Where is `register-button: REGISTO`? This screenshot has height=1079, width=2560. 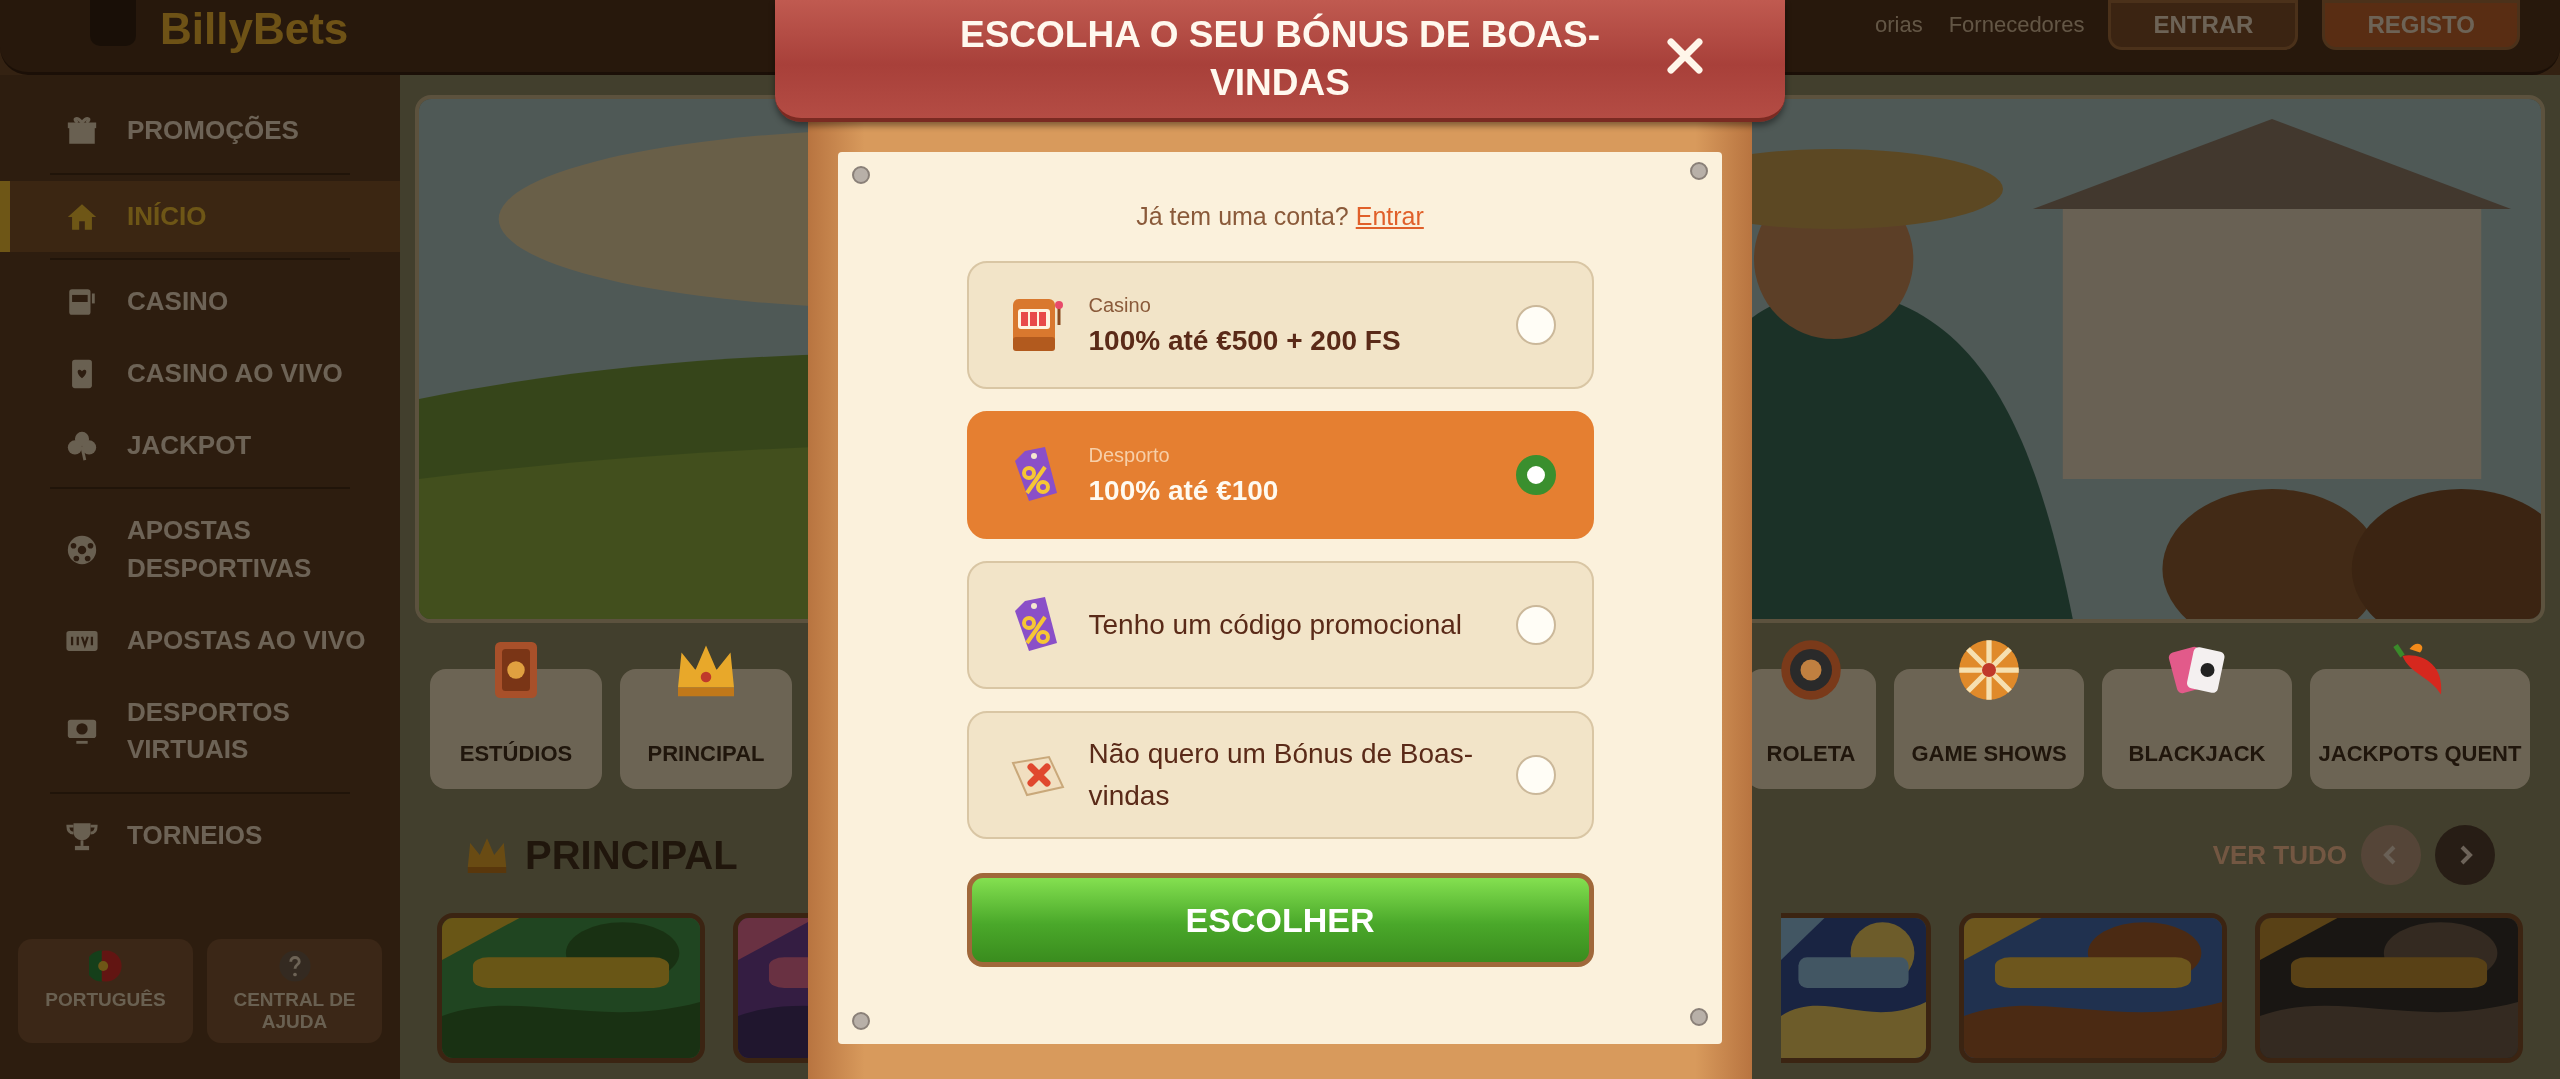
register-button: REGISTO is located at coordinates (2421, 25).